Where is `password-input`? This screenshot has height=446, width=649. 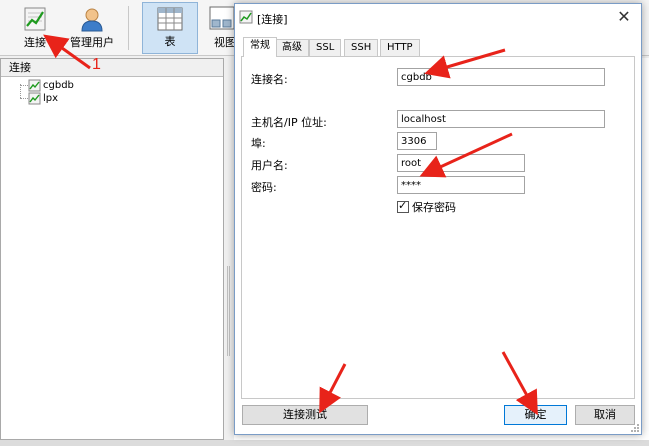
password-input is located at coordinates (461, 185).